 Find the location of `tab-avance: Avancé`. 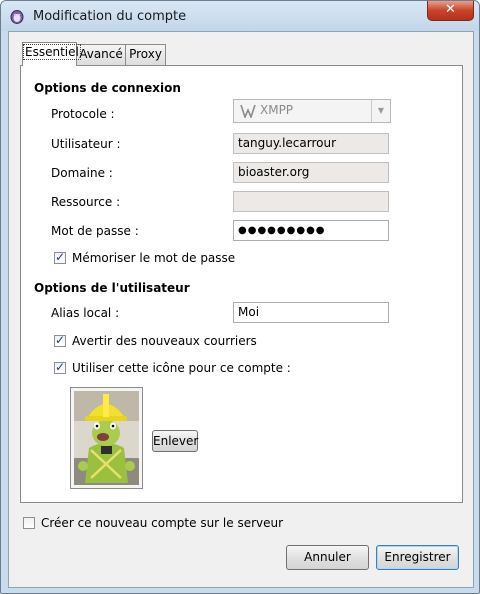

tab-avance: Avancé is located at coordinates (101, 54).